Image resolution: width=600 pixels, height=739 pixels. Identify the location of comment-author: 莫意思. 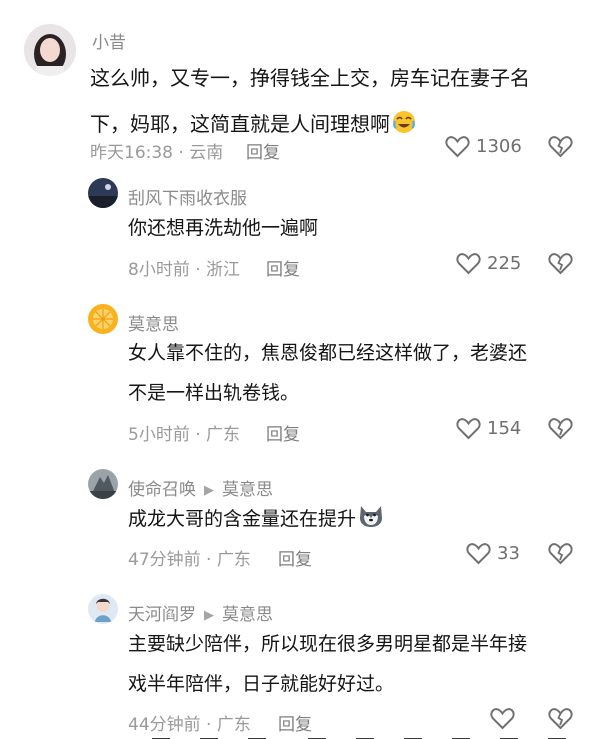
(153, 322).